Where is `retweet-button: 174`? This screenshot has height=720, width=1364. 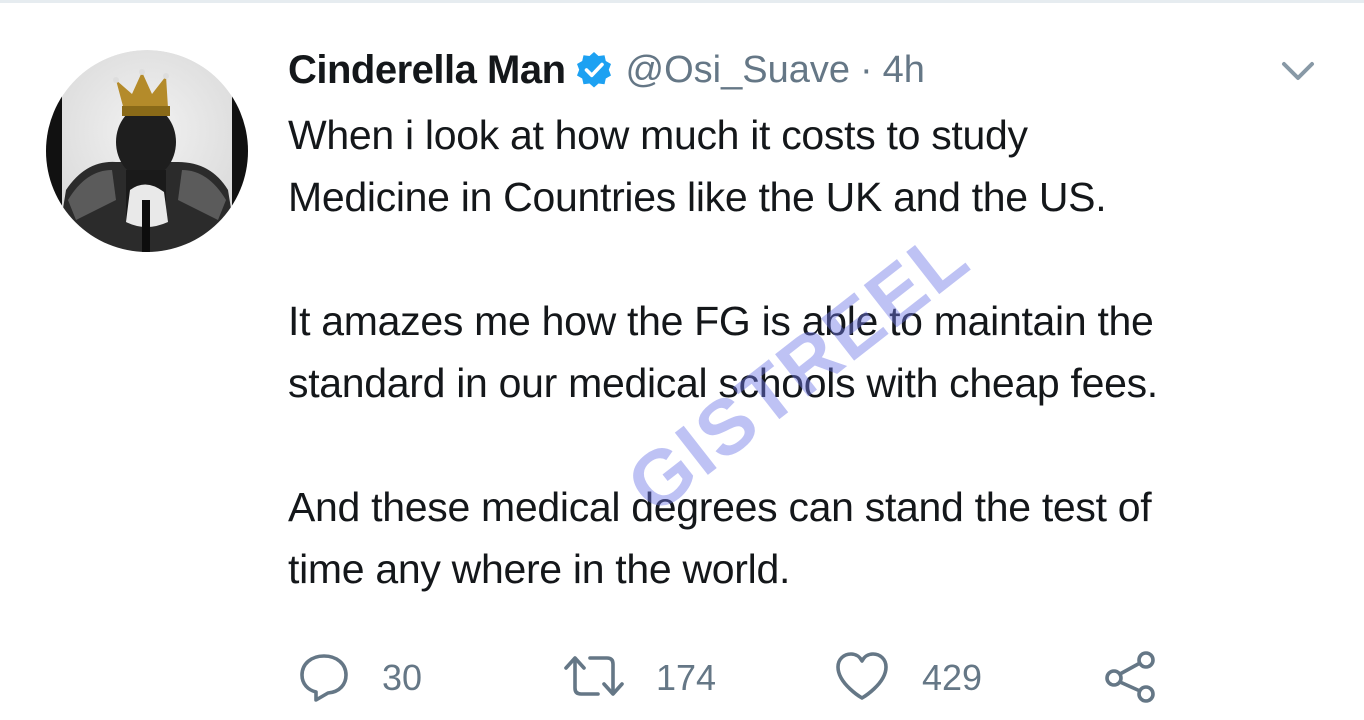 retweet-button: 174 is located at coordinates (639, 678).